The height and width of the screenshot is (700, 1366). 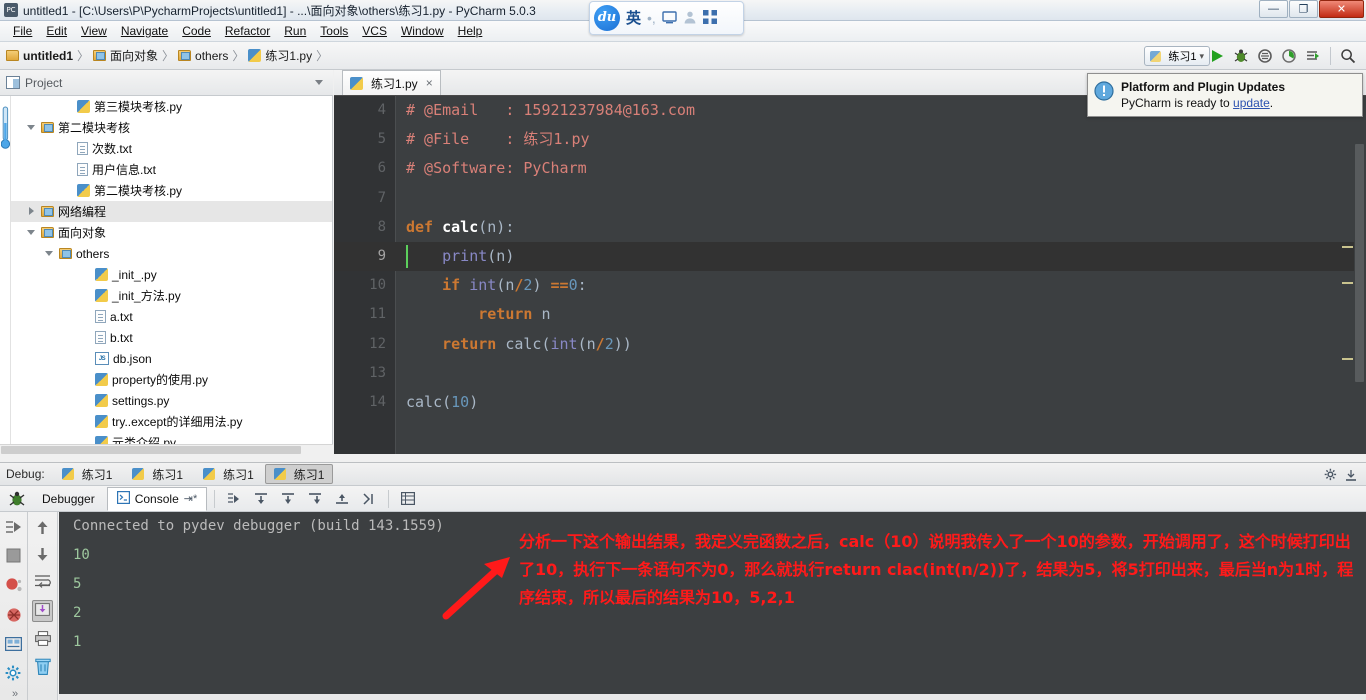 I want to click on tree-node: 第三模块考核.py, so click(x=166, y=106).